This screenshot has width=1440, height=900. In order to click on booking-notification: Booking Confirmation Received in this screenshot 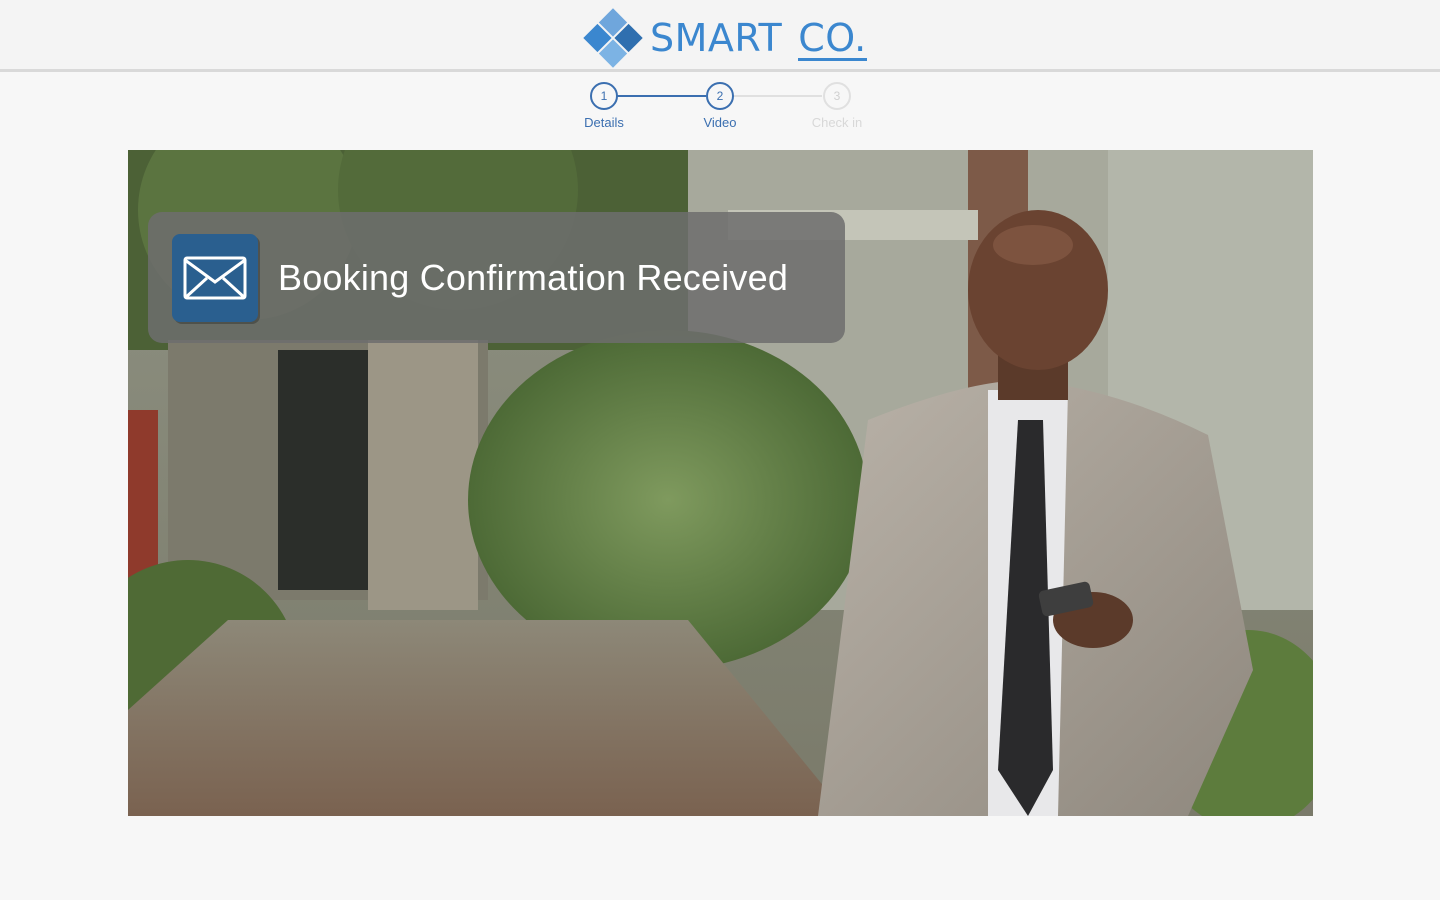, I will do `click(496, 277)`.